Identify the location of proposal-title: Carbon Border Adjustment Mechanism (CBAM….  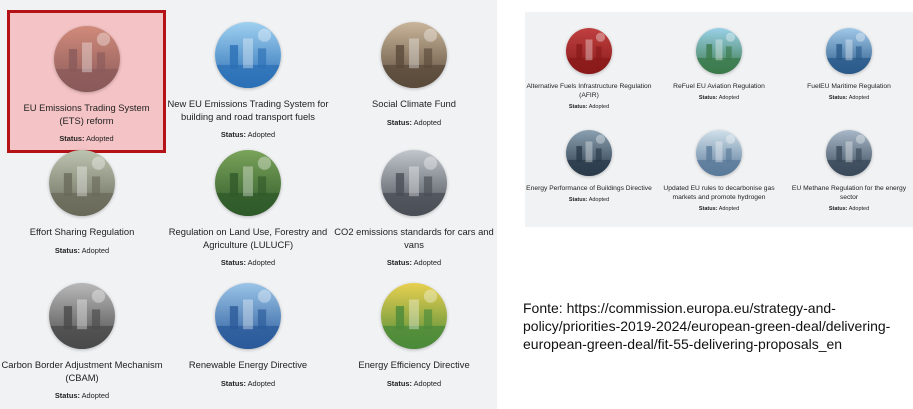
(82, 371).